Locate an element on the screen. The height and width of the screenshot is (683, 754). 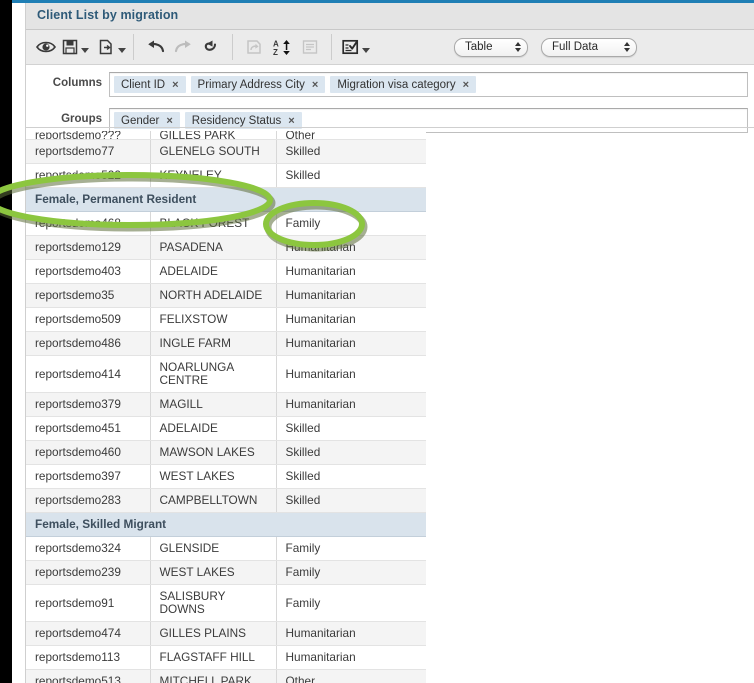
cell-client-id: reportsdemo414 is located at coordinates (88, 374).